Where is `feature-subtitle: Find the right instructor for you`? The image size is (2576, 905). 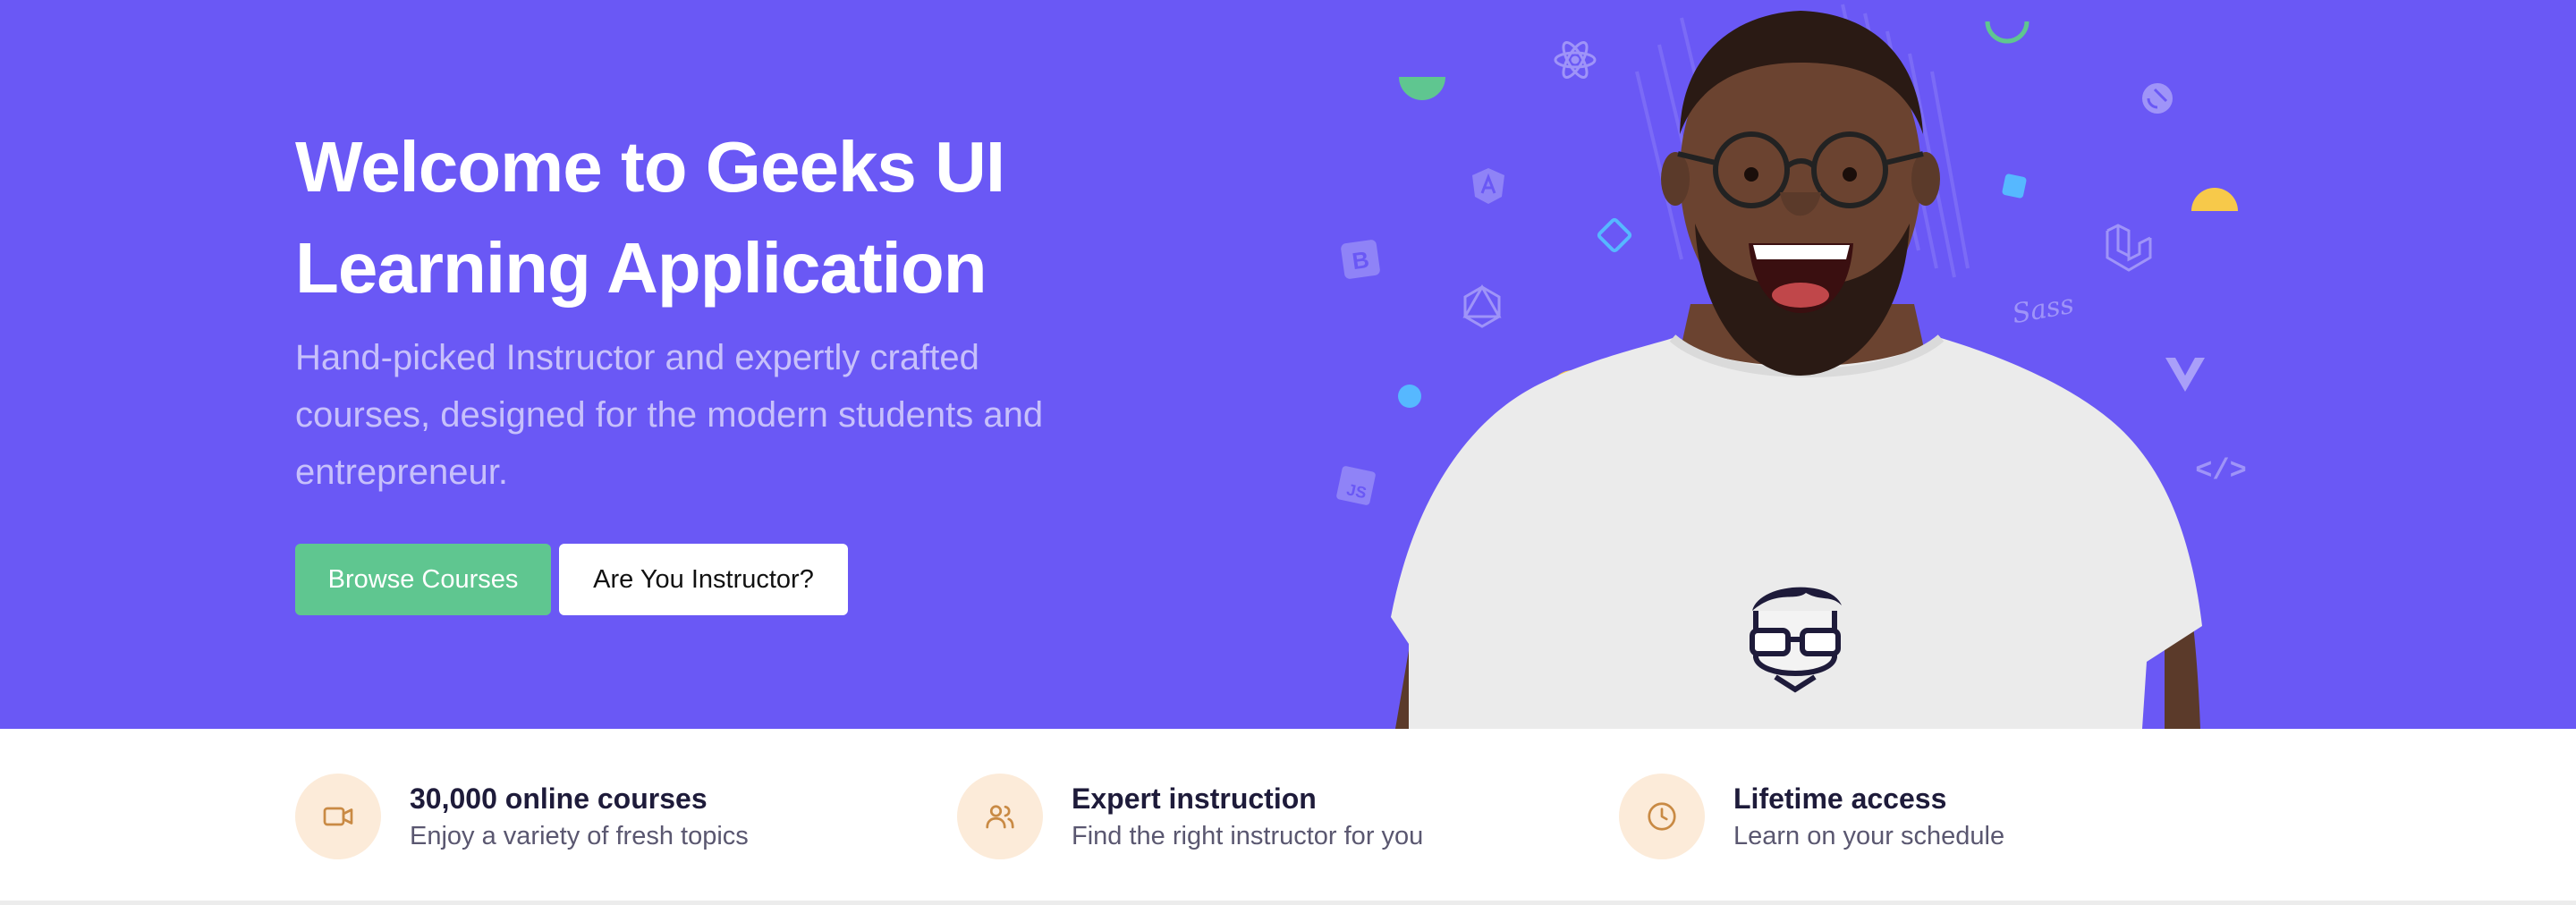
feature-subtitle: Find the right instructor for you is located at coordinates (1248, 836).